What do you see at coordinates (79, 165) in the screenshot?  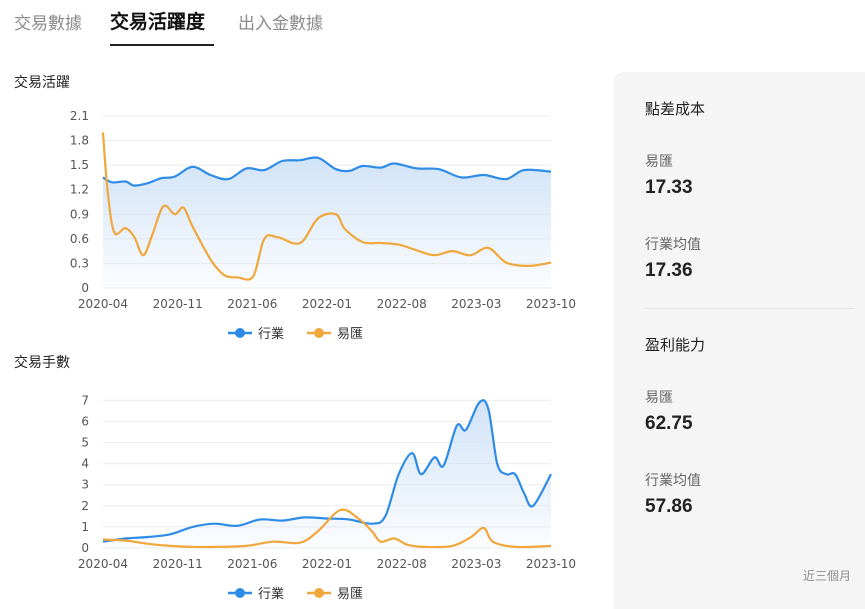 I see `y-tick-label: 1.5` at bounding box center [79, 165].